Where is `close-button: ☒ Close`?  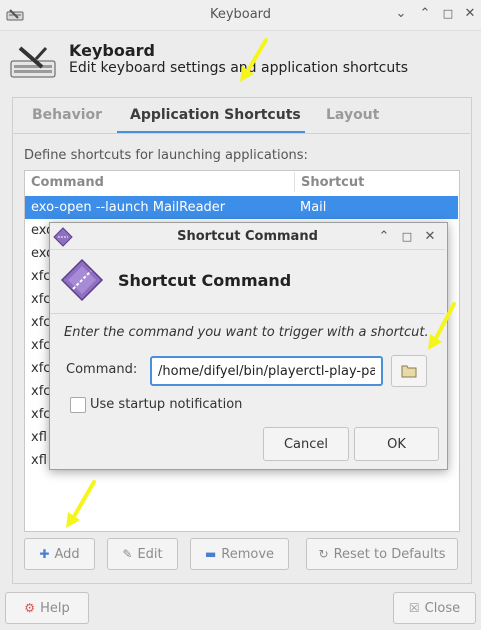 close-button: ☒ Close is located at coordinates (434, 608).